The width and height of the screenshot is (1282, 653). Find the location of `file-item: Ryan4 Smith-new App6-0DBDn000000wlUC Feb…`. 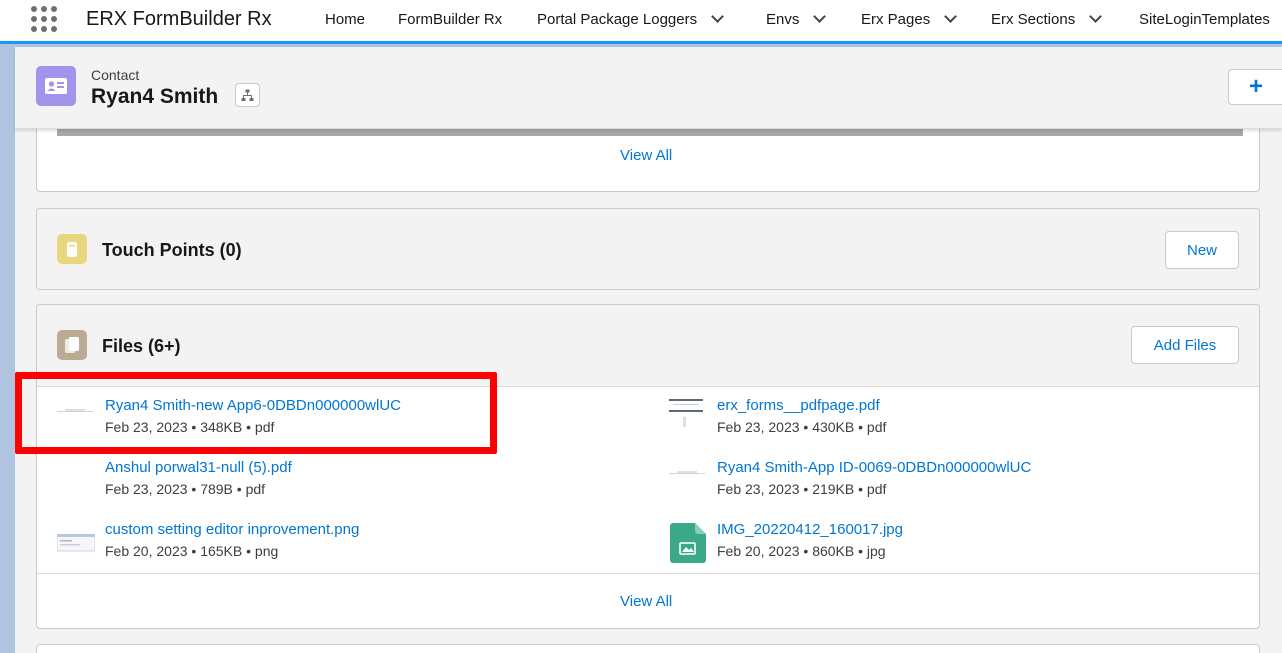

file-item: Ryan4 Smith-new App6-0DBDn000000wlUC Feb… is located at coordinates (267, 419).